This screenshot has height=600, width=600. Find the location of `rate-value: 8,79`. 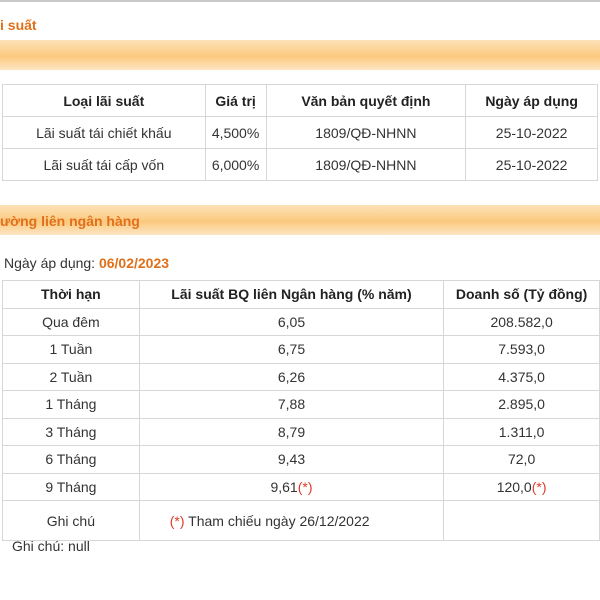

rate-value: 8,79 is located at coordinates (291, 431).